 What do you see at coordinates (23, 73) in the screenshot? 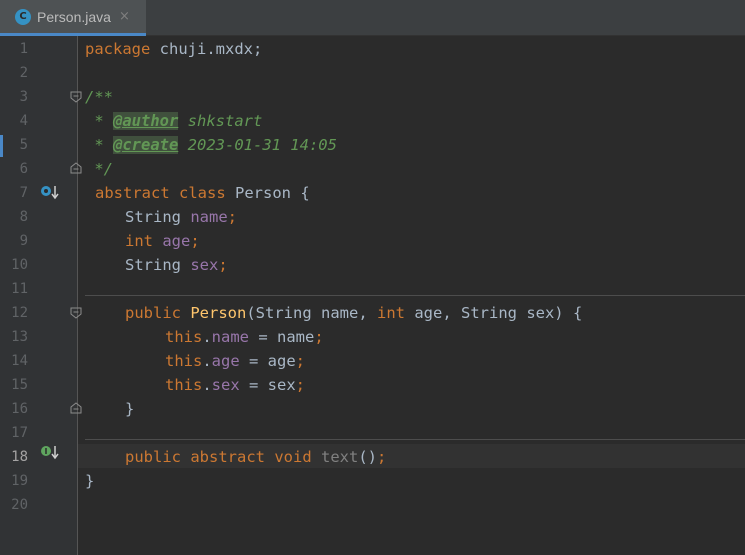
I see `line-number: 2` at bounding box center [23, 73].